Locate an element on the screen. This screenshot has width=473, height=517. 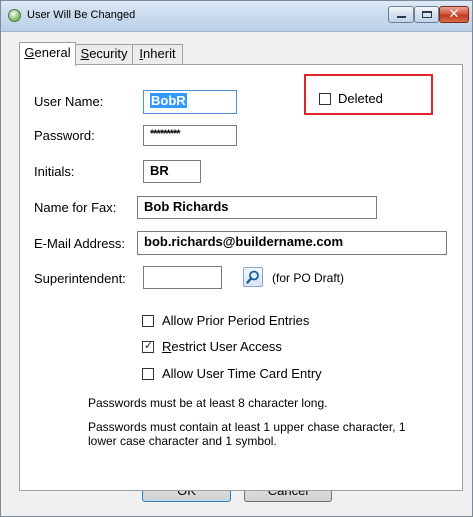
title-bar: User Will Be Changed ✕ is located at coordinates (236, 16).